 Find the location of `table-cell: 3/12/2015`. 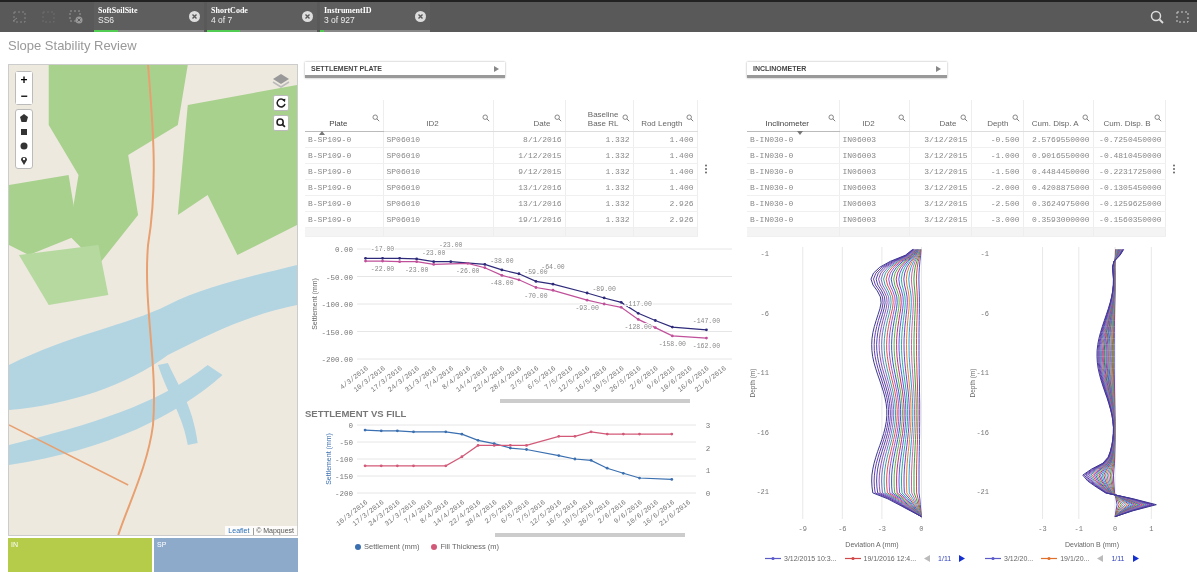

table-cell: 3/12/2015 is located at coordinates (940, 187).